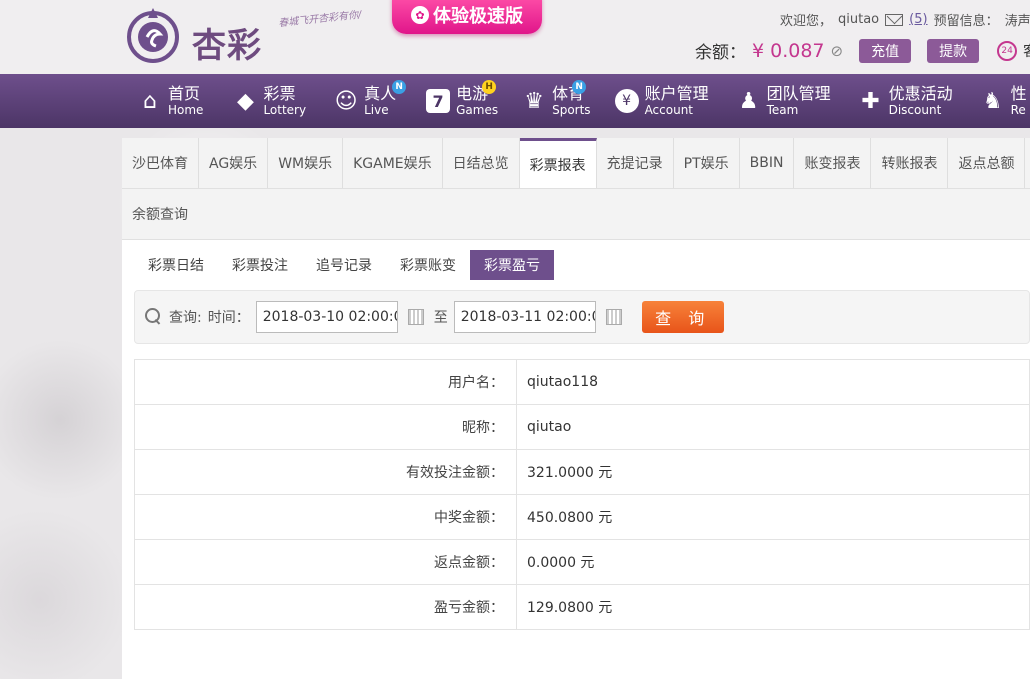 This screenshot has height=679, width=1030. I want to click on table-row: 盈亏金额： 129.0800 元, so click(582, 607).